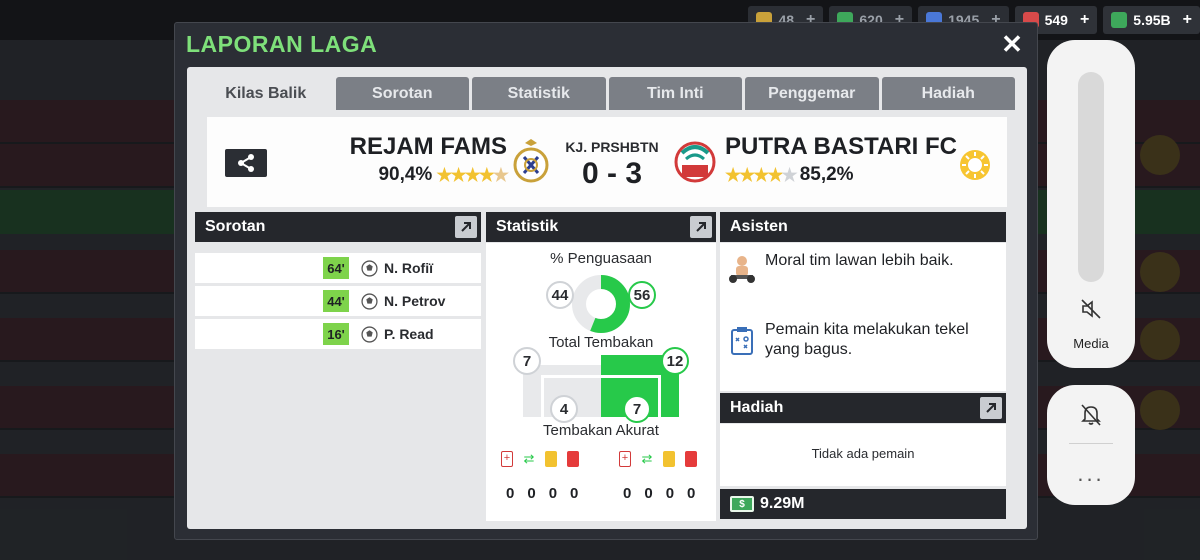 The image size is (1200, 560). Describe the element at coordinates (1119, 20) in the screenshot. I see `money-icon` at that location.